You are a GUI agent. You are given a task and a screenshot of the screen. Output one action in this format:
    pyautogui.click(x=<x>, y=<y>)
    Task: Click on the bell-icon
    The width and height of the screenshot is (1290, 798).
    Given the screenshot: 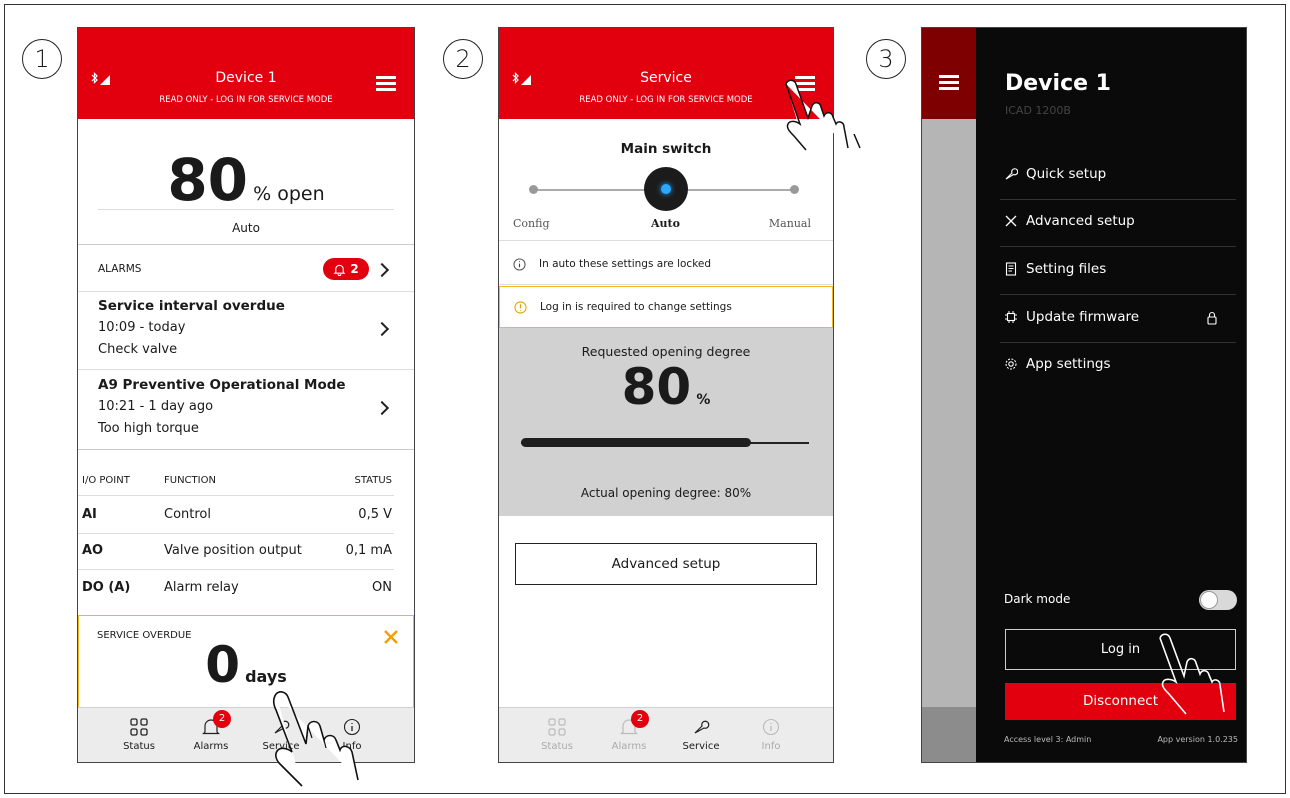 What is the action you would take?
    pyautogui.click(x=339, y=270)
    